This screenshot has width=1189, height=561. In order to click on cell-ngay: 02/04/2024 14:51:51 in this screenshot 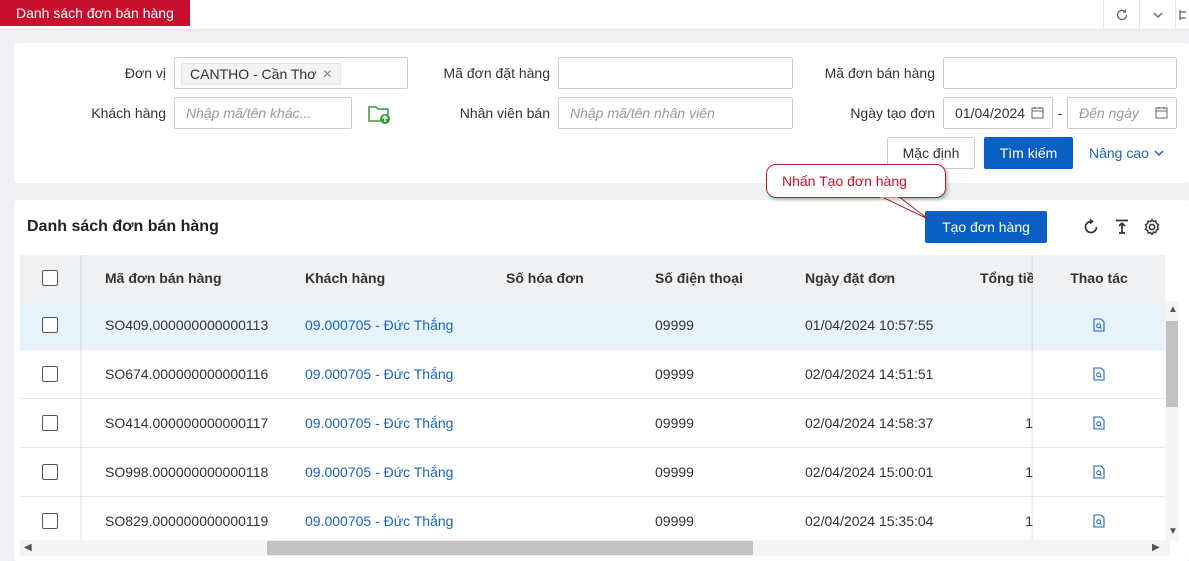, I will do `click(869, 374)`.